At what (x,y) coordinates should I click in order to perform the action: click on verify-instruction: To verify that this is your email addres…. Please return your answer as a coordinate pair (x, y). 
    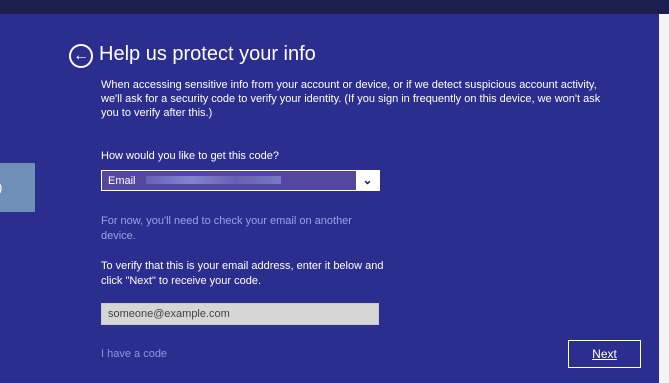
    Looking at the image, I should click on (242, 273).